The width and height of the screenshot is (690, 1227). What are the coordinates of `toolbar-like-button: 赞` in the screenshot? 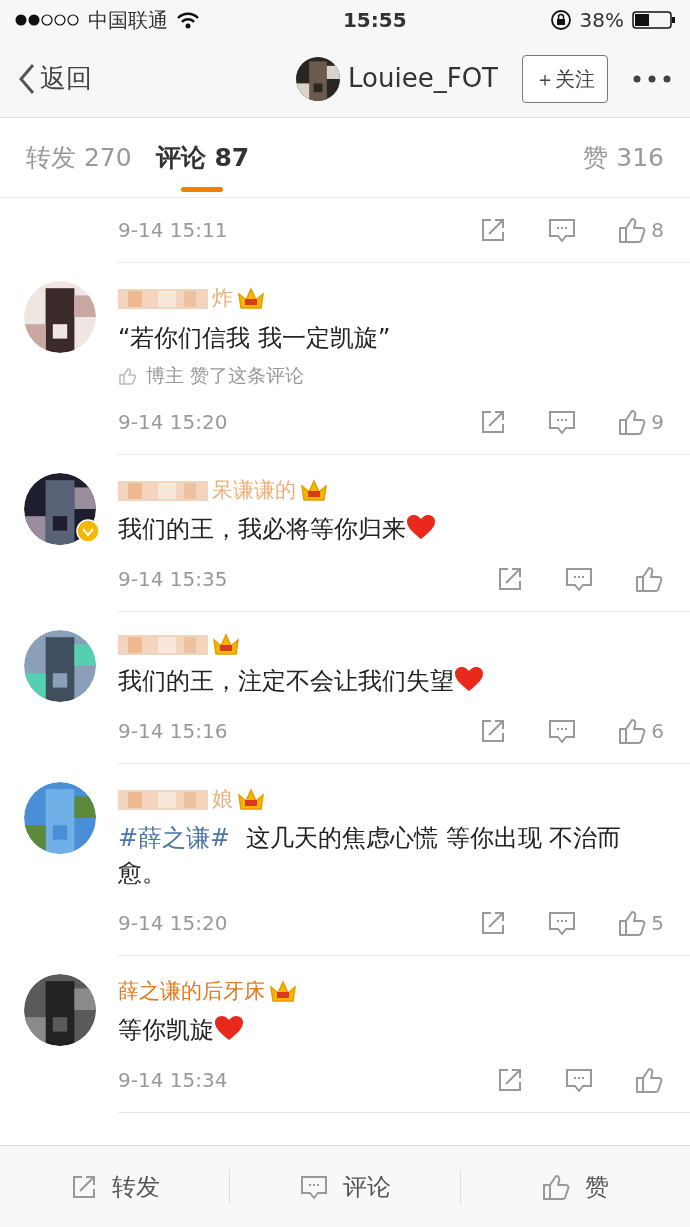 It's located at (575, 1186).